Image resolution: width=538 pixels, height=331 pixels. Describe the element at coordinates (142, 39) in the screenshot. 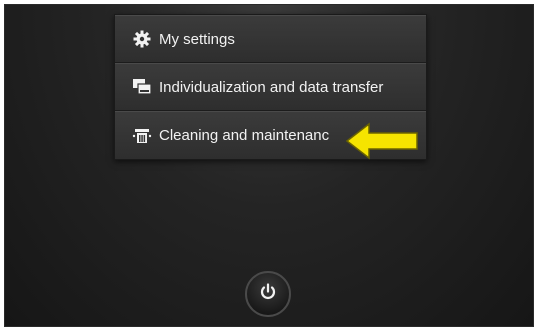

I see `gear-icon` at that location.